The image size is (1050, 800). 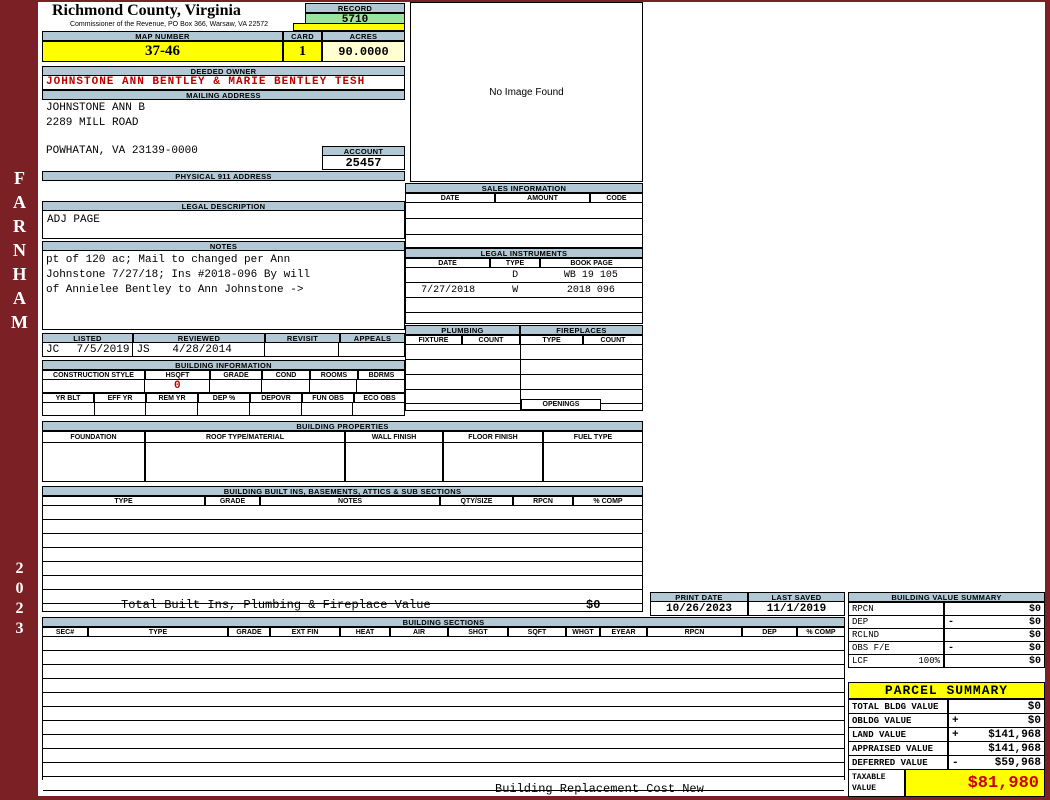 What do you see at coordinates (996, 720) in the screenshot?
I see `parcel-row-value: + $0` at bounding box center [996, 720].